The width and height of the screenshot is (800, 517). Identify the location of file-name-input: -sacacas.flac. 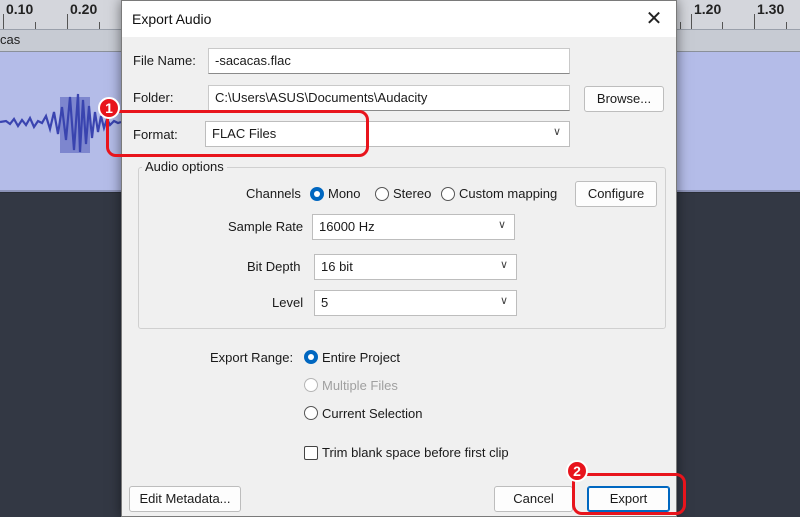
(389, 61).